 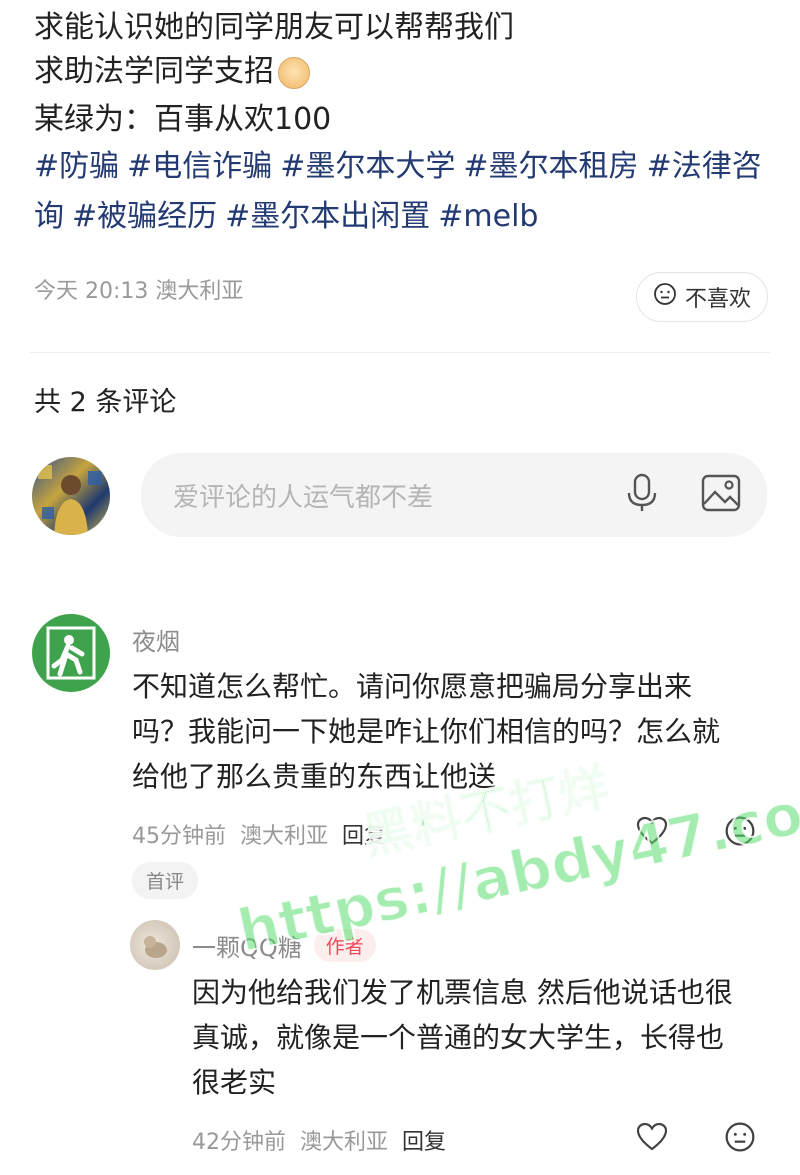 What do you see at coordinates (462, 992) in the screenshot?
I see `reply-text-line: 因为他给我们发了机票信息 然后他说话也很` at bounding box center [462, 992].